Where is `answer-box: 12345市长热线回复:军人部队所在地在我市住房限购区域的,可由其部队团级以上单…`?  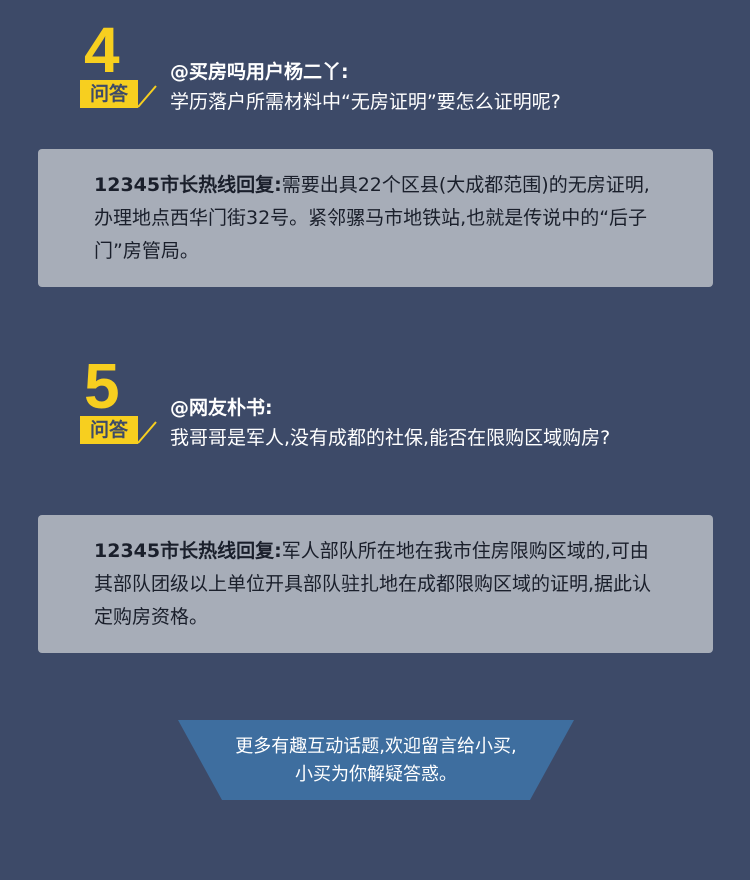
answer-box: 12345市长热线回复:军人部队所在地在我市住房限购区域的,可由其部队团级以上单… is located at coordinates (375, 584).